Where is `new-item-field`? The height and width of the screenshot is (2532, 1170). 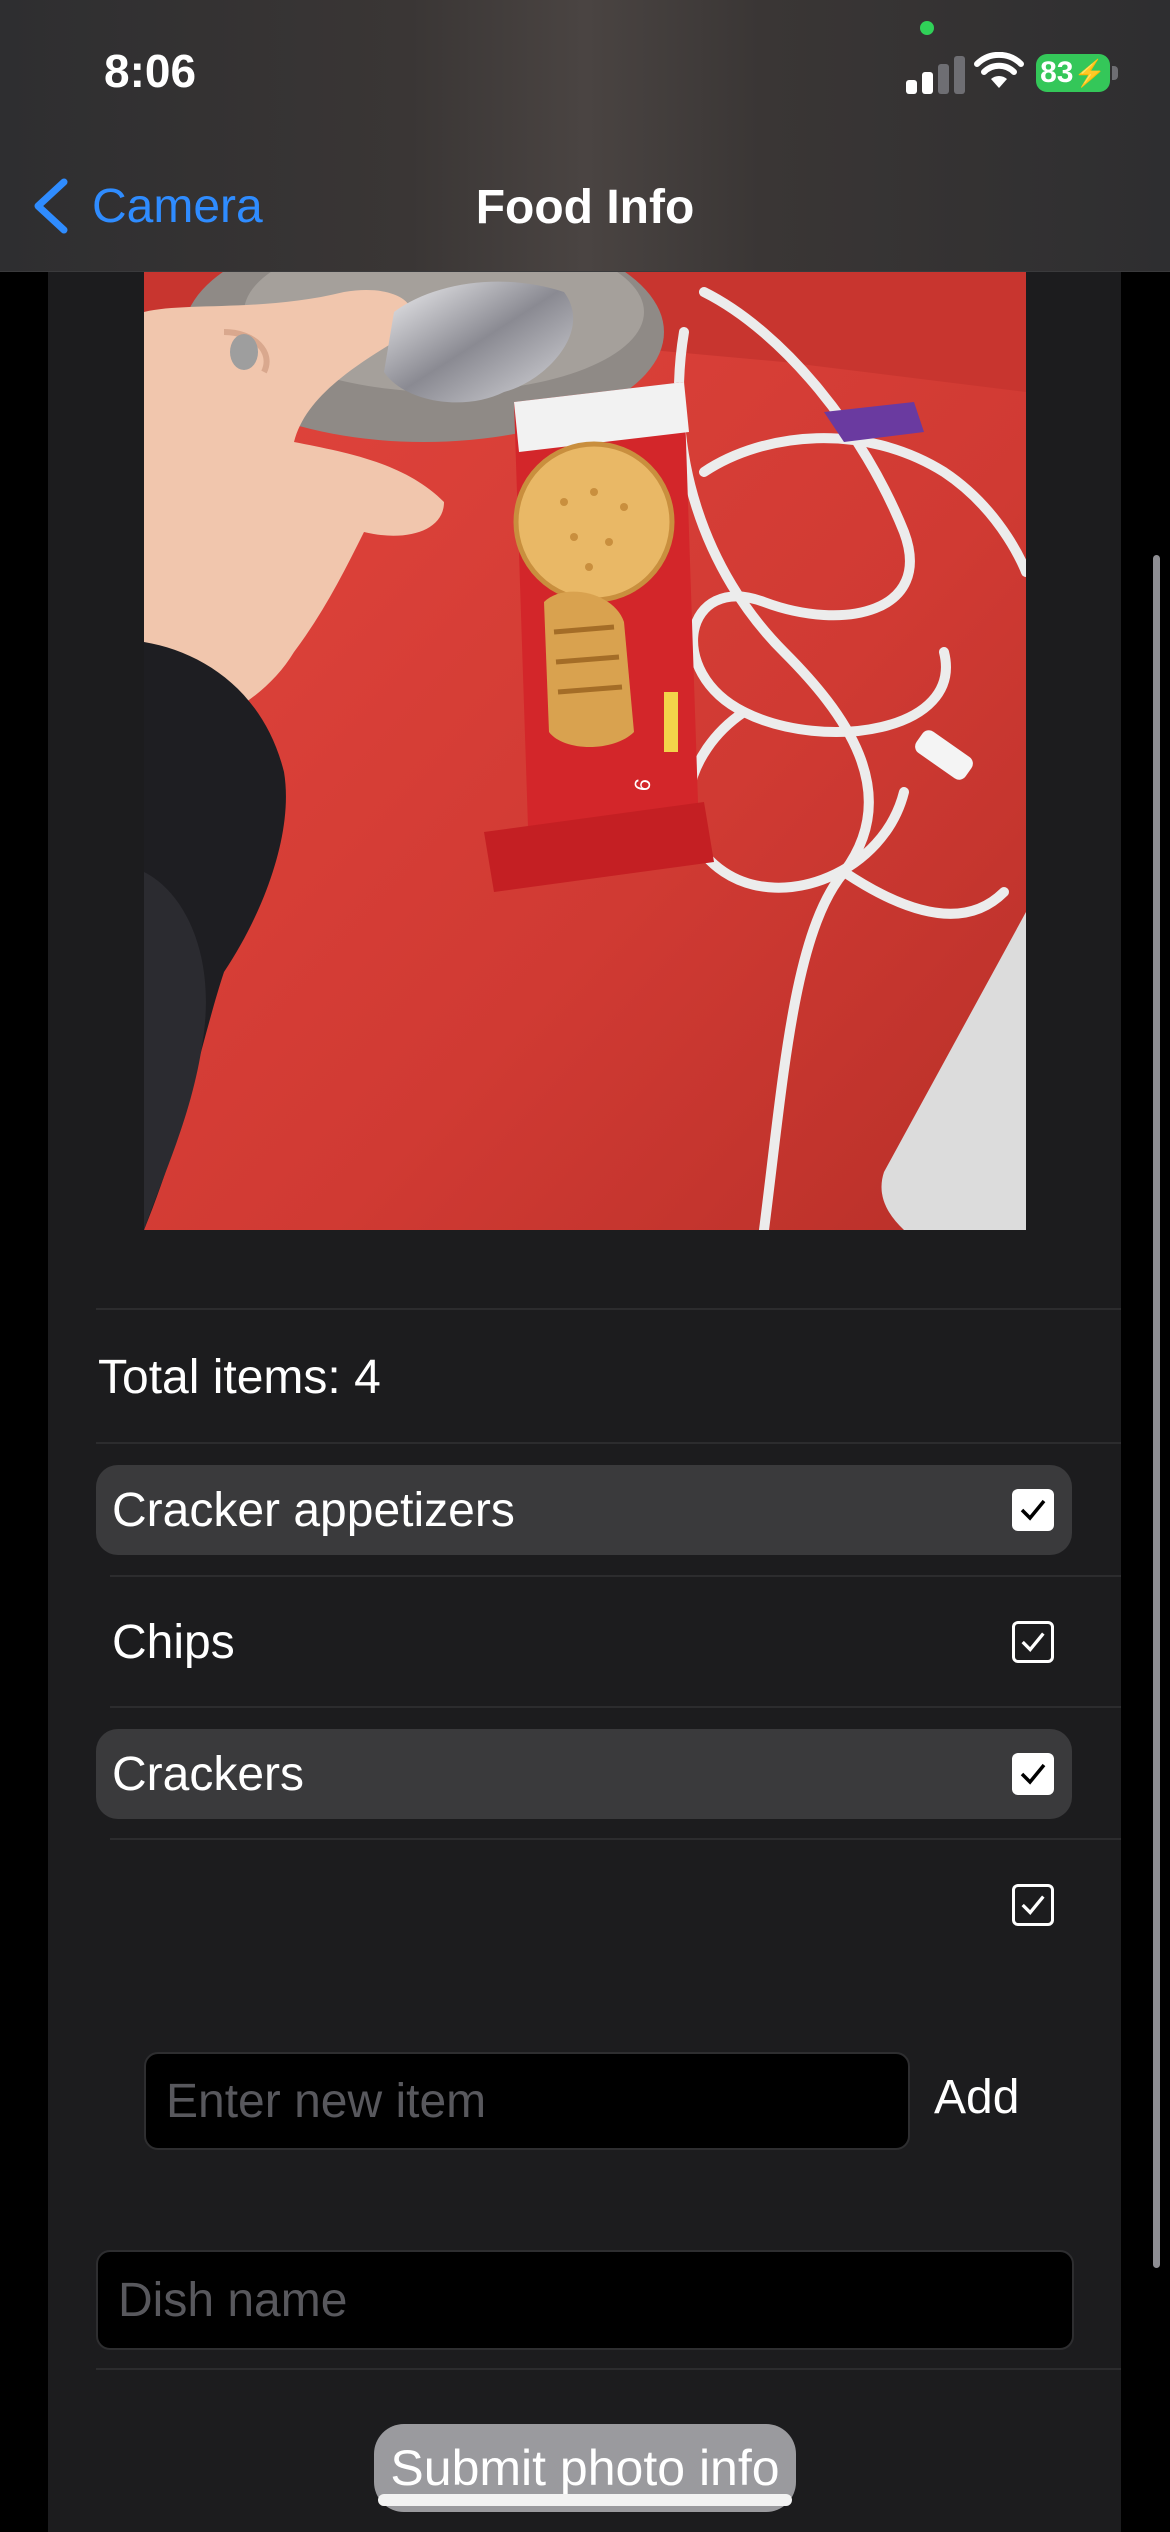 new-item-field is located at coordinates (527, 2101).